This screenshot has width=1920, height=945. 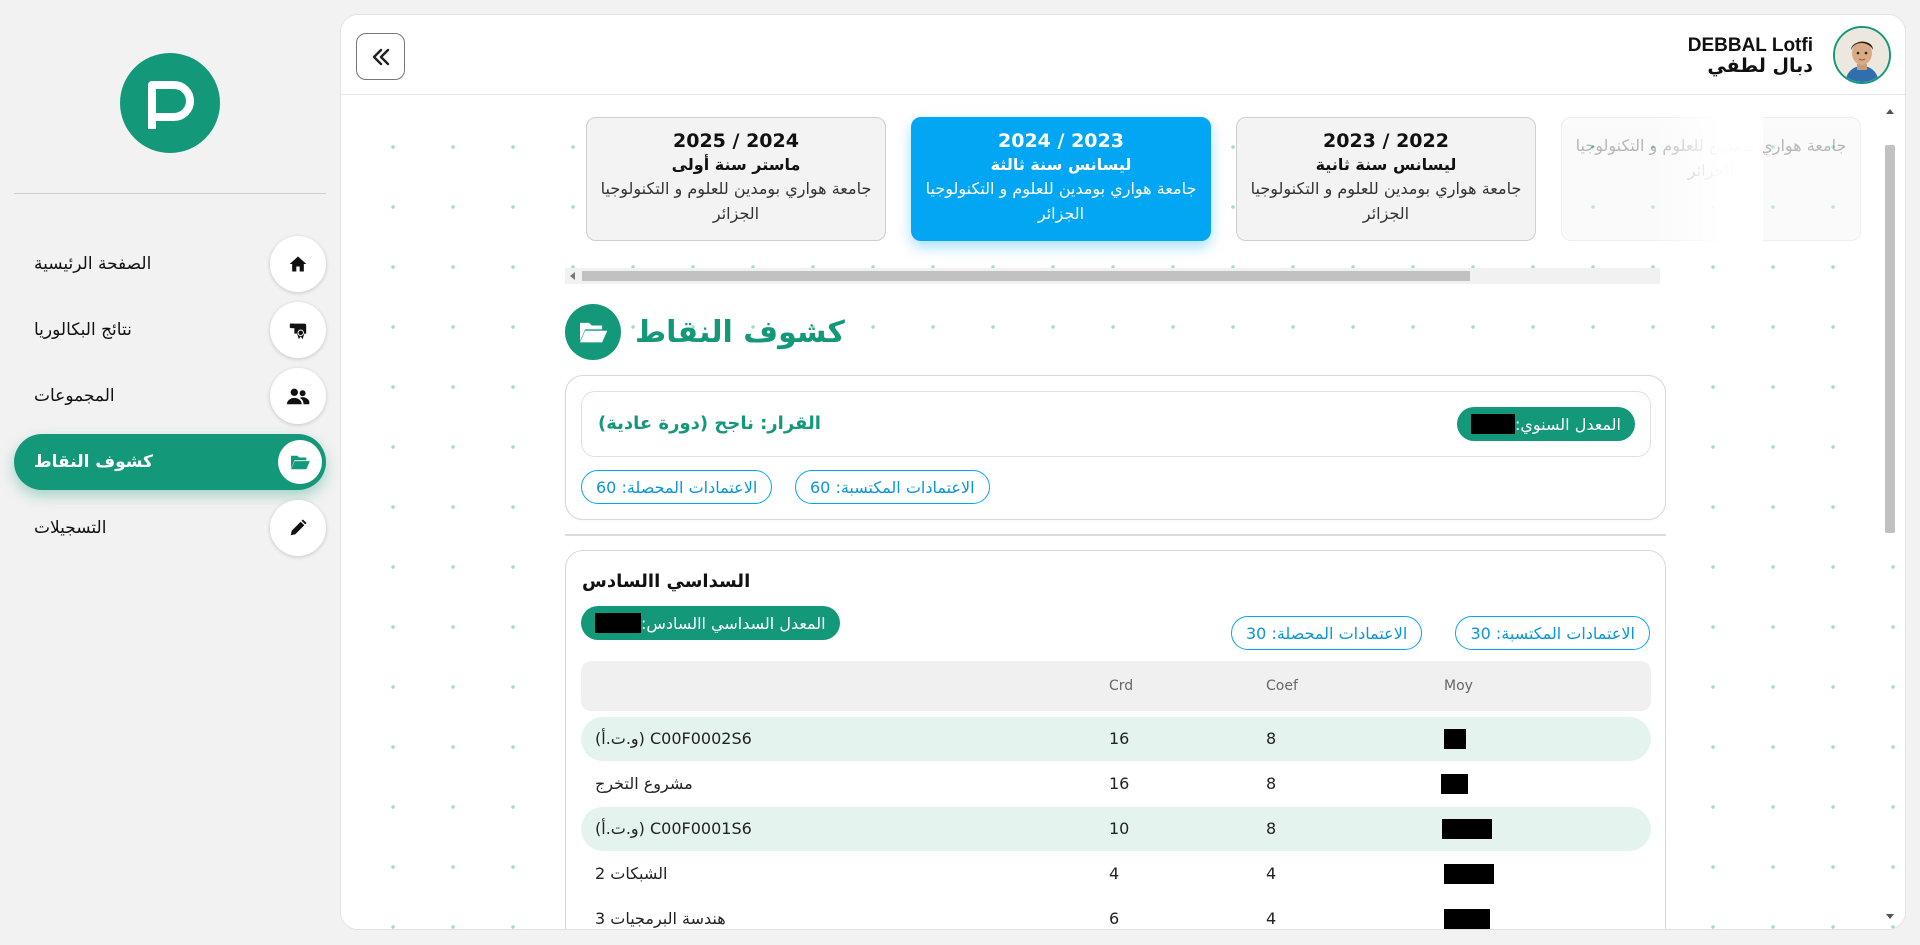 What do you see at coordinates (673, 738) in the screenshot?
I see `module-name: C00F0002S6 (و.ت.أ)` at bounding box center [673, 738].